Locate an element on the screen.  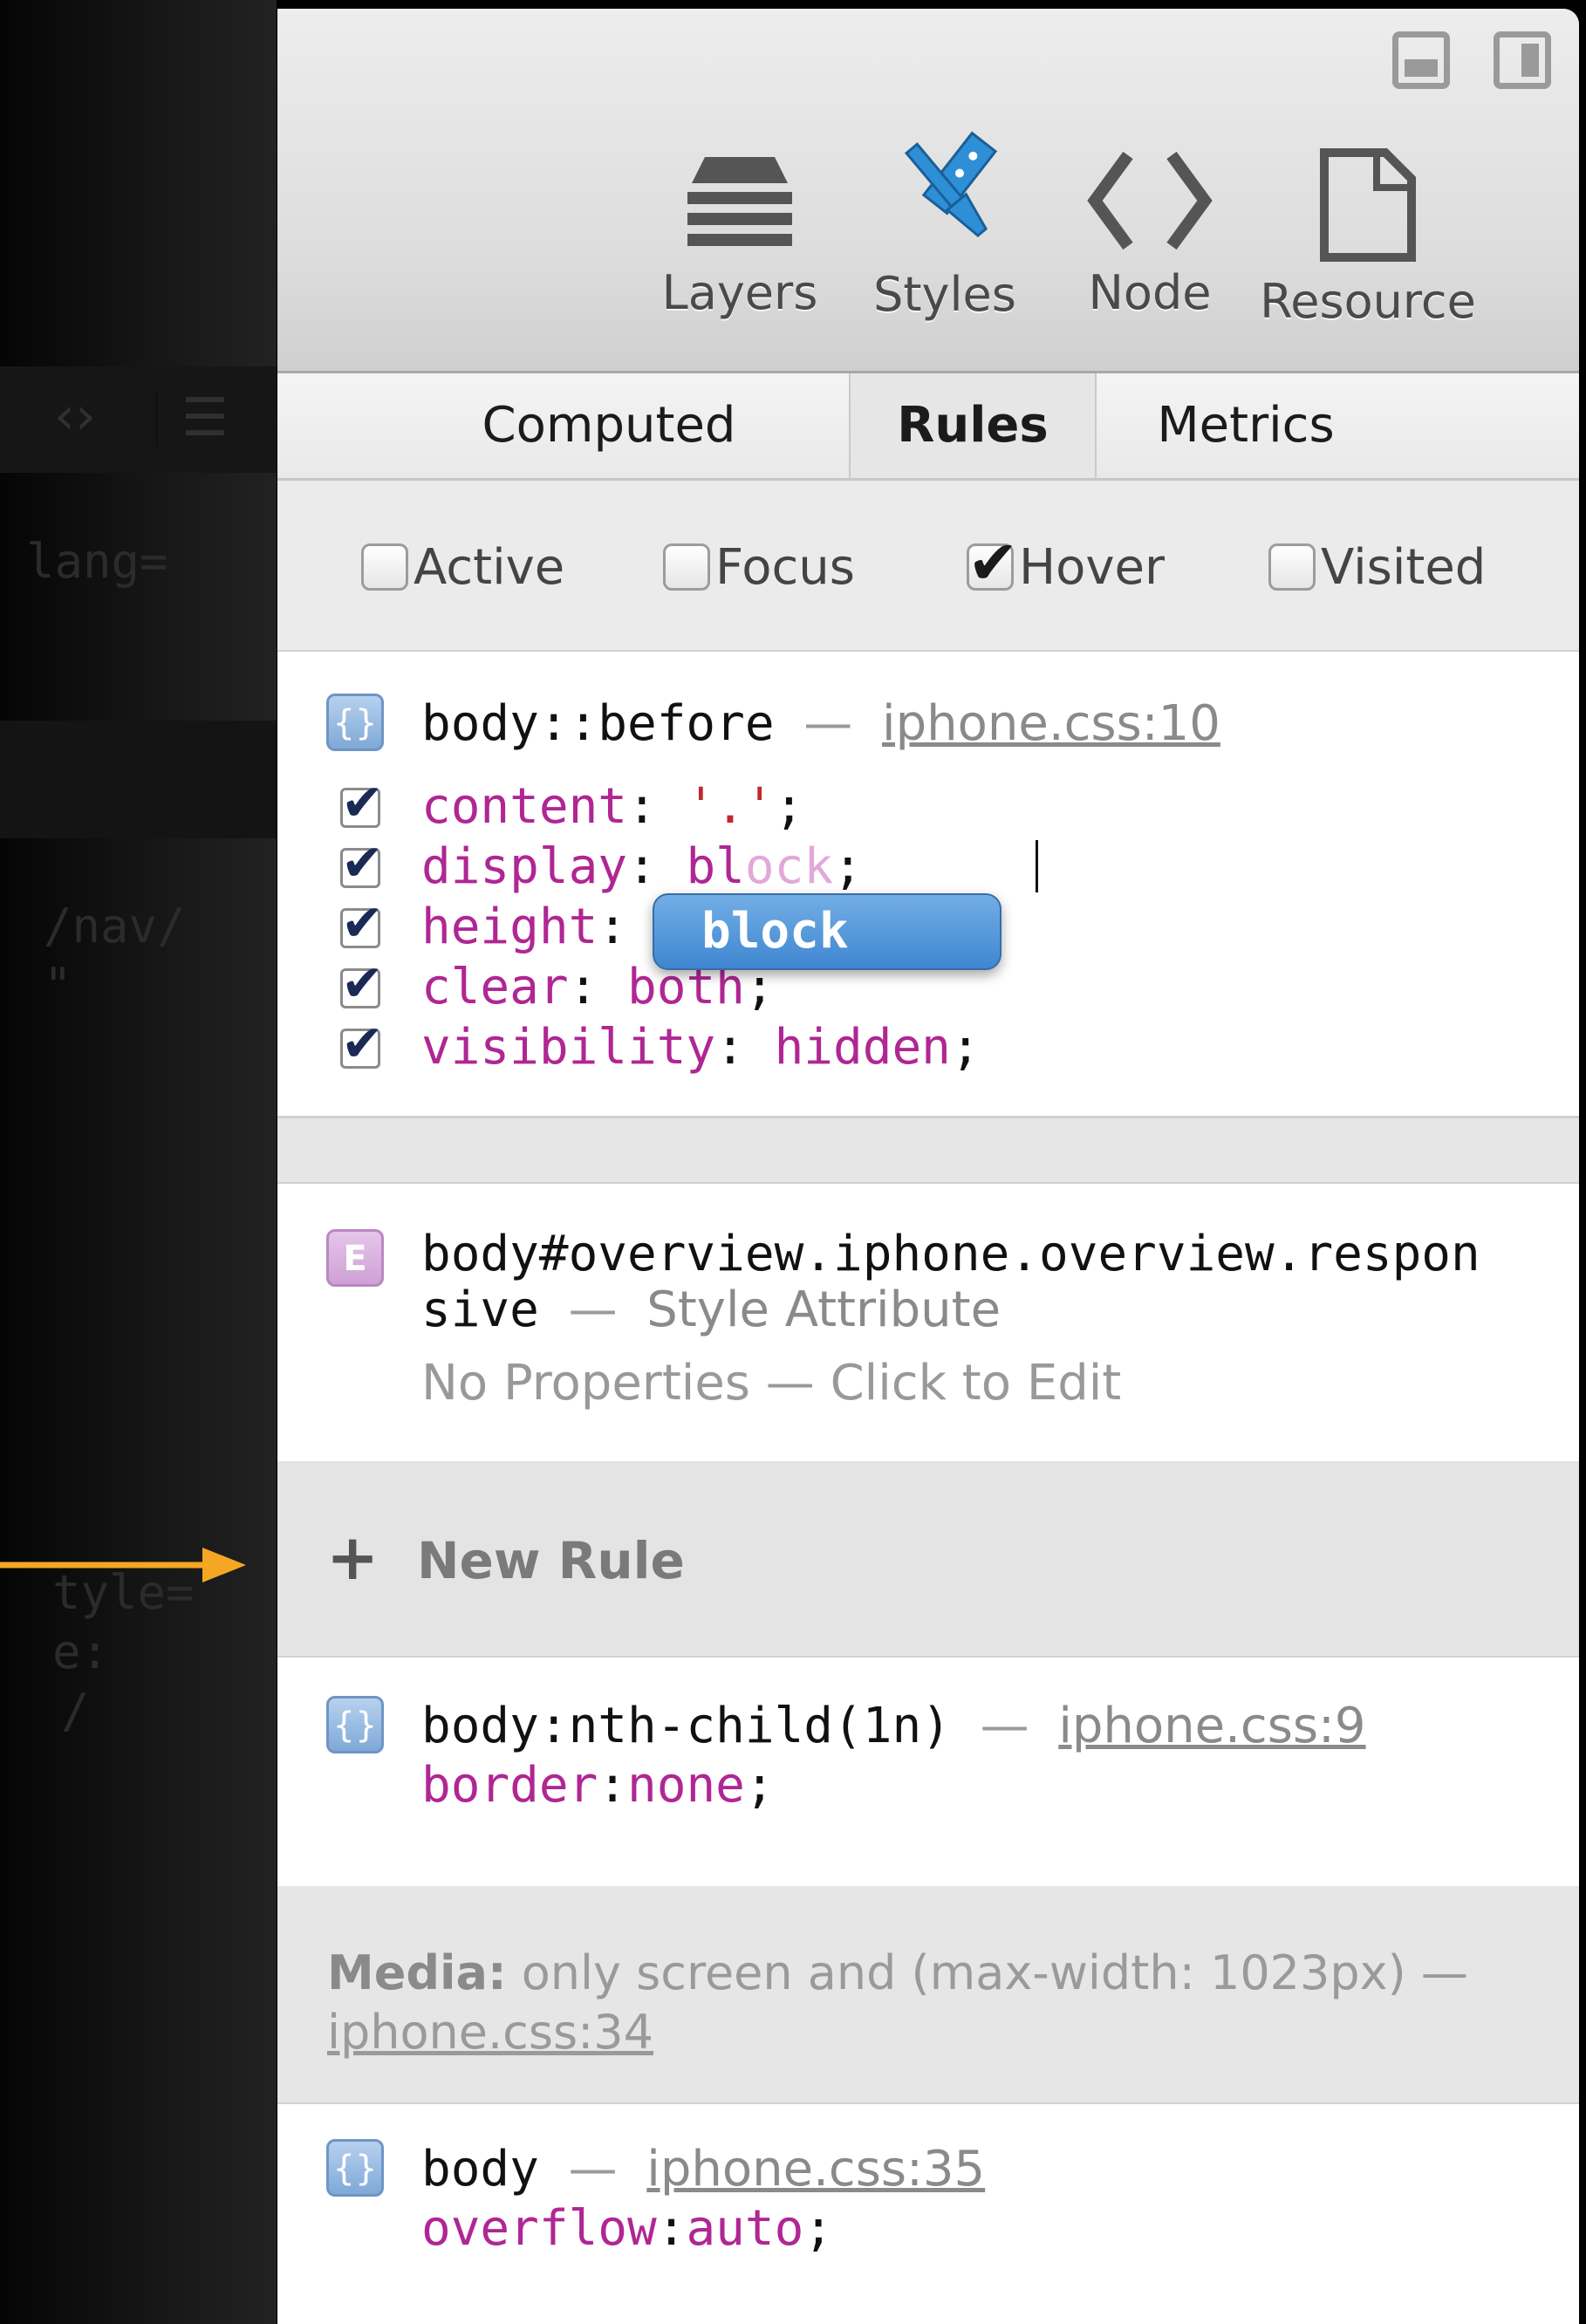
element-attribute-icon: E is located at coordinates (355, 1258).